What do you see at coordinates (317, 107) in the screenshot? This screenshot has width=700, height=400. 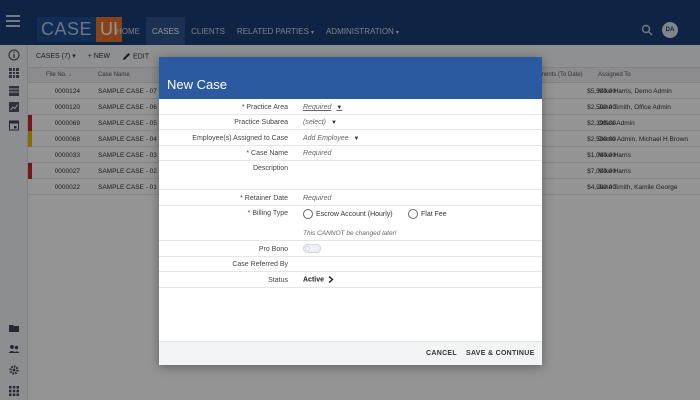 I see `practice-area-value: Required` at bounding box center [317, 107].